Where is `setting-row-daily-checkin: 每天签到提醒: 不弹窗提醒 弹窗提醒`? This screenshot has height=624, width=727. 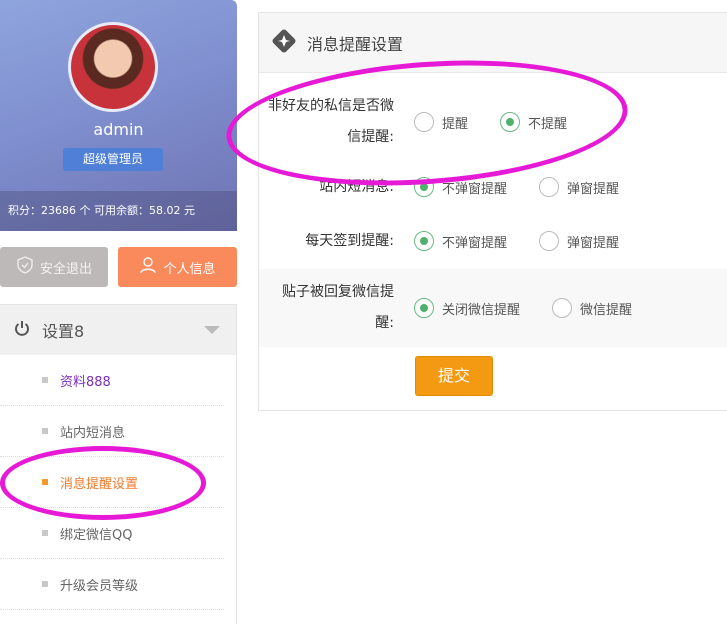 setting-row-daily-checkin: 每天签到提醒: 不弹窗提醒 弹窗提醒 is located at coordinates (493, 241).